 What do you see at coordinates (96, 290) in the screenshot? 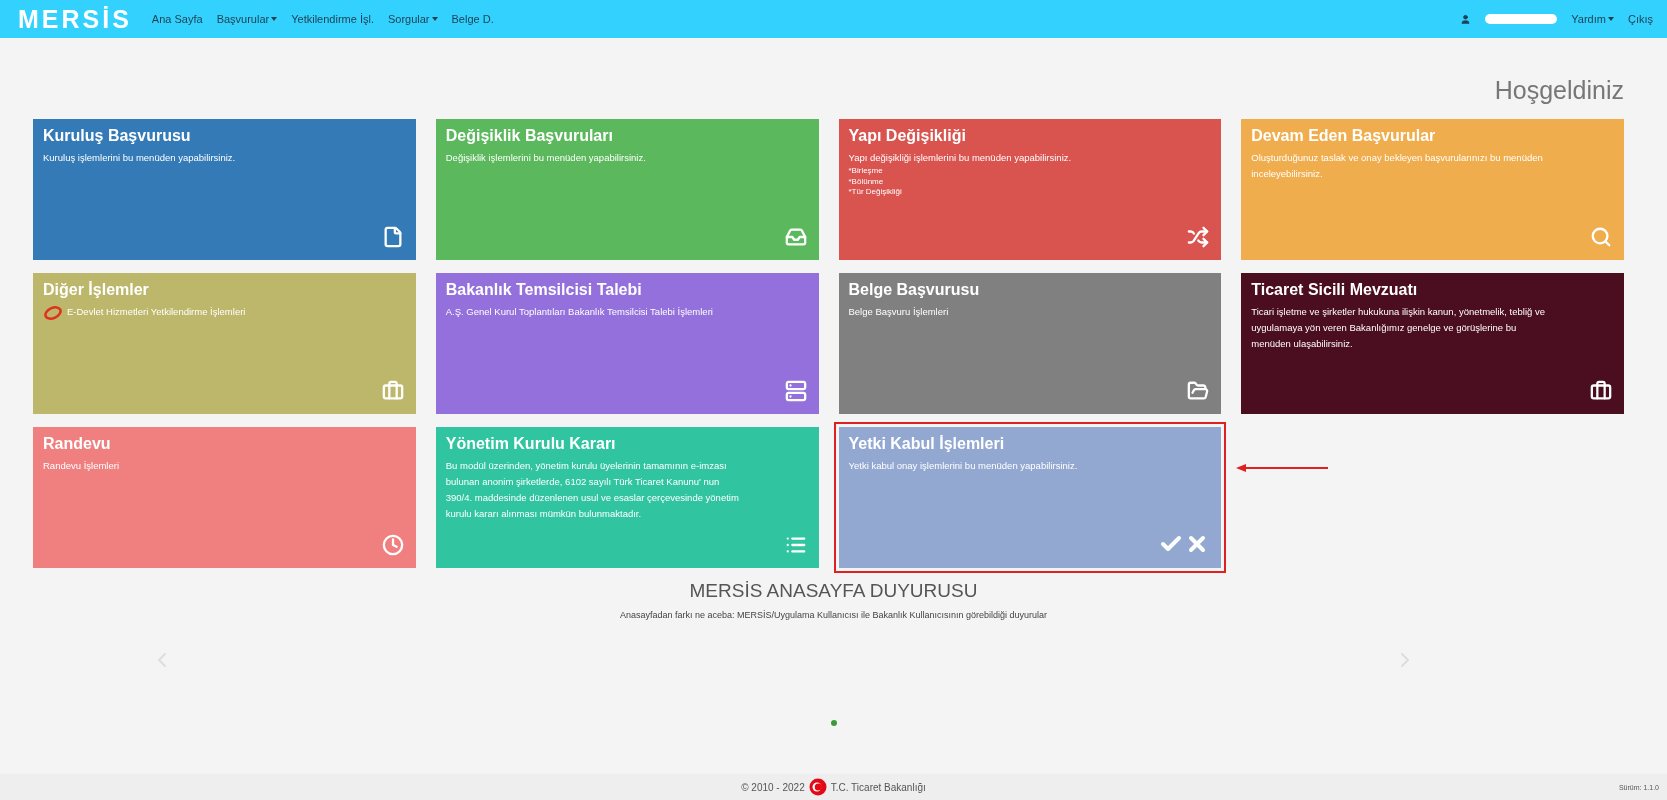
I see `tile-title: Diğer İşlemler` at bounding box center [96, 290].